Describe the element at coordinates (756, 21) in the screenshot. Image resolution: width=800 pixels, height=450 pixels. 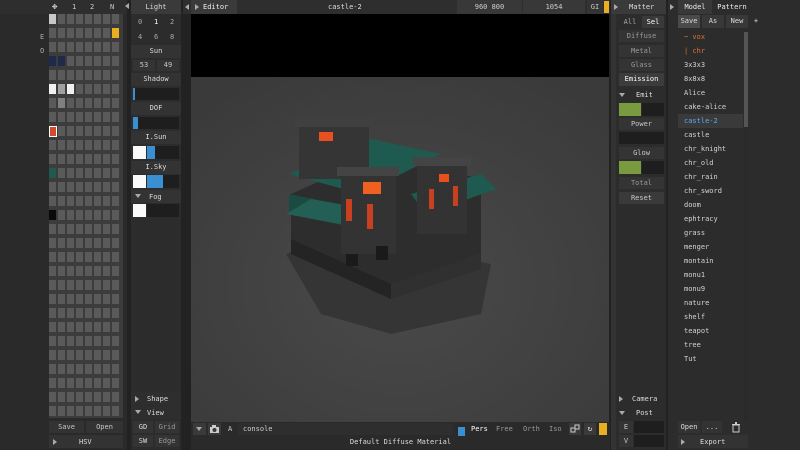
I see `model-add-button: +` at that location.